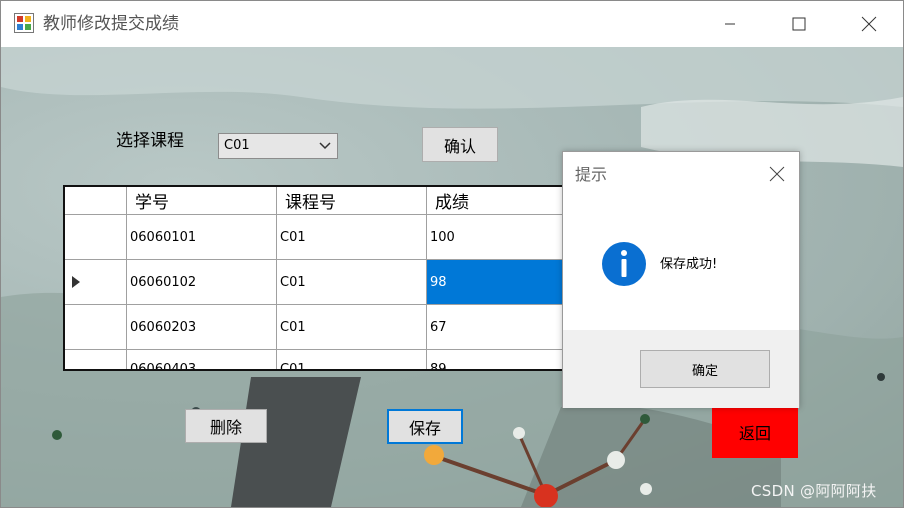 The image size is (904, 508). Describe the element at coordinates (496, 327) in the screenshot. I see `cell-score: 67` at that location.